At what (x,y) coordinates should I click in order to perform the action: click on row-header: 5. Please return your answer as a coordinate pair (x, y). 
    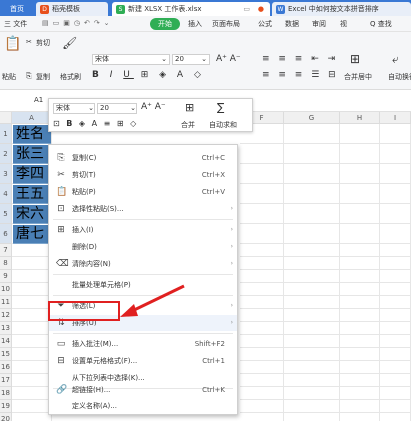
    Looking at the image, I should click on (6, 214).